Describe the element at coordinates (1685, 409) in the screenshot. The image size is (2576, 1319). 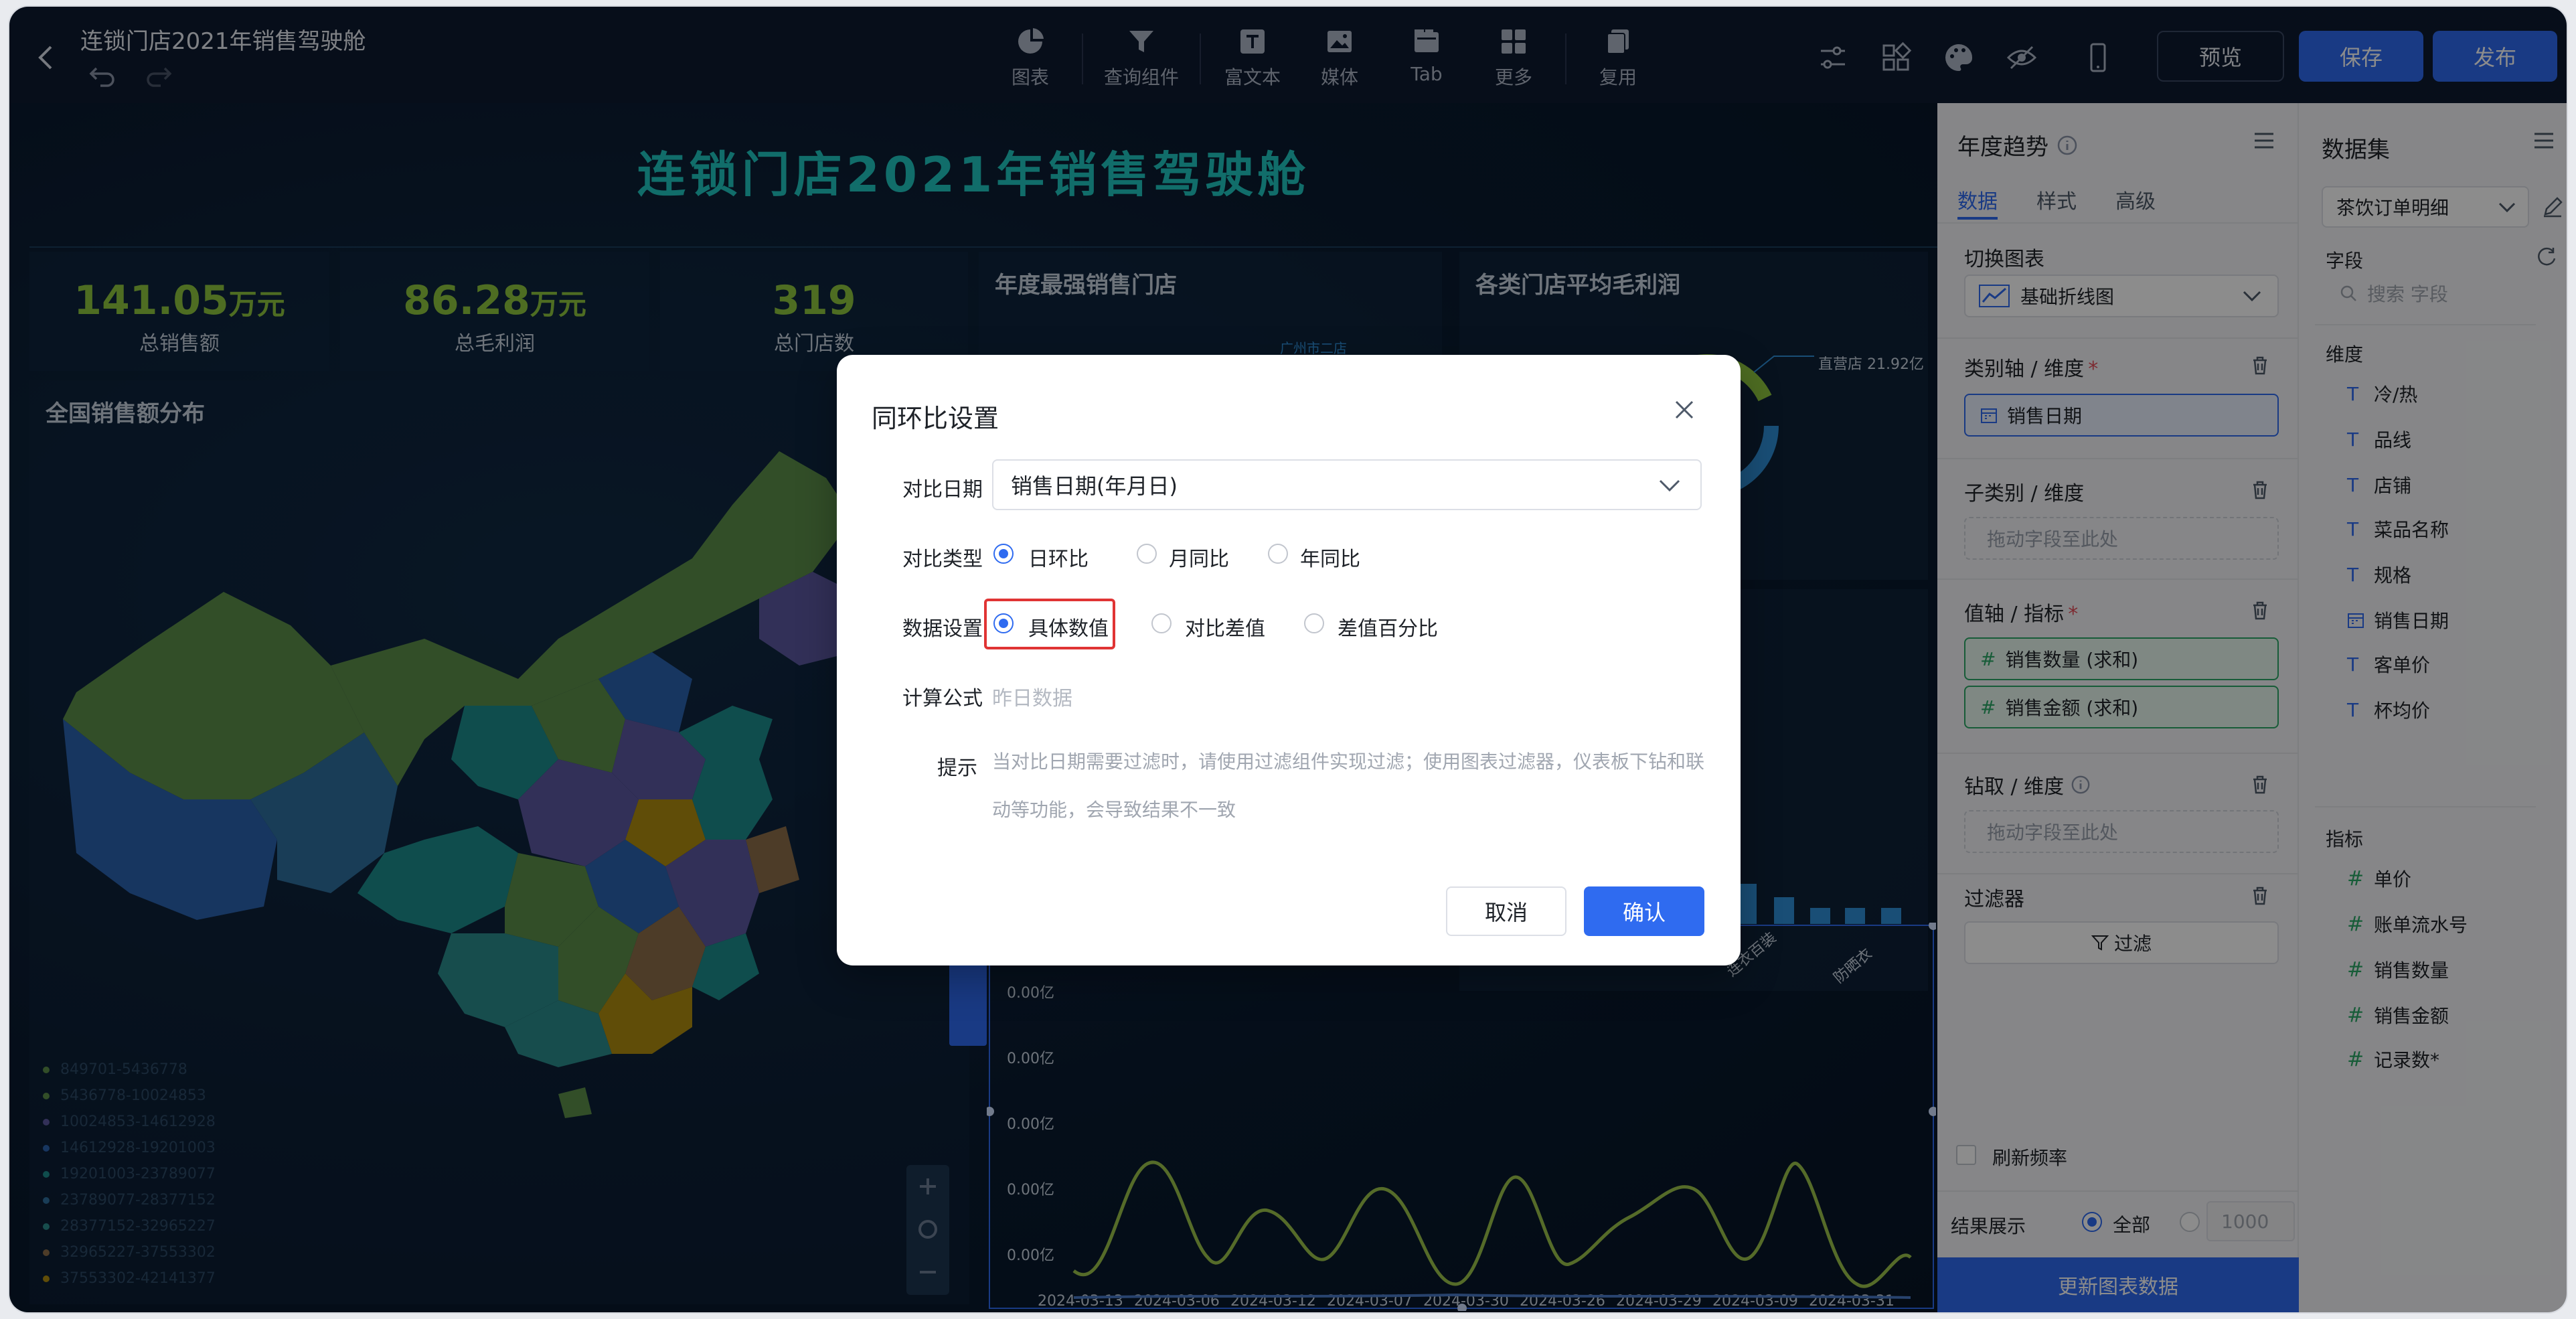
I see `close-icon` at that location.